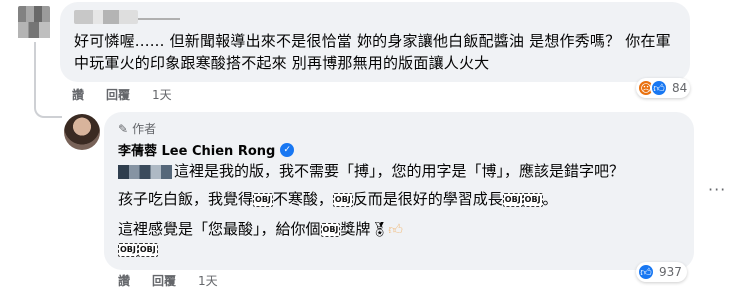 Image resolution: width=744 pixels, height=293 pixels. I want to click on author-badge-label: 作者, so click(144, 129).